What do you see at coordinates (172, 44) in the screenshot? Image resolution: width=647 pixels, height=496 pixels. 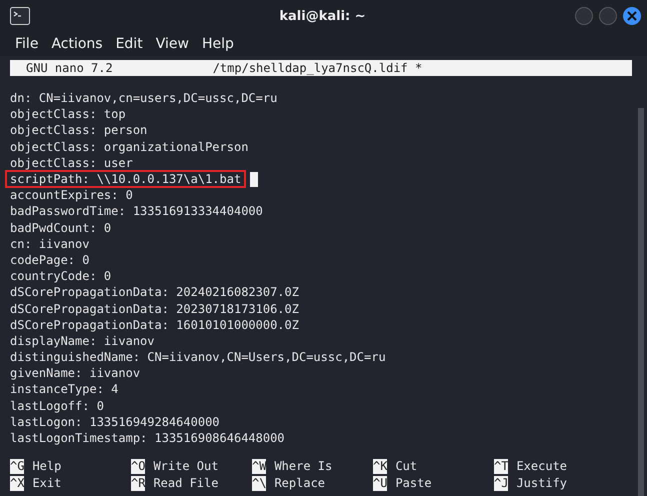 I see `menu-item: View` at bounding box center [172, 44].